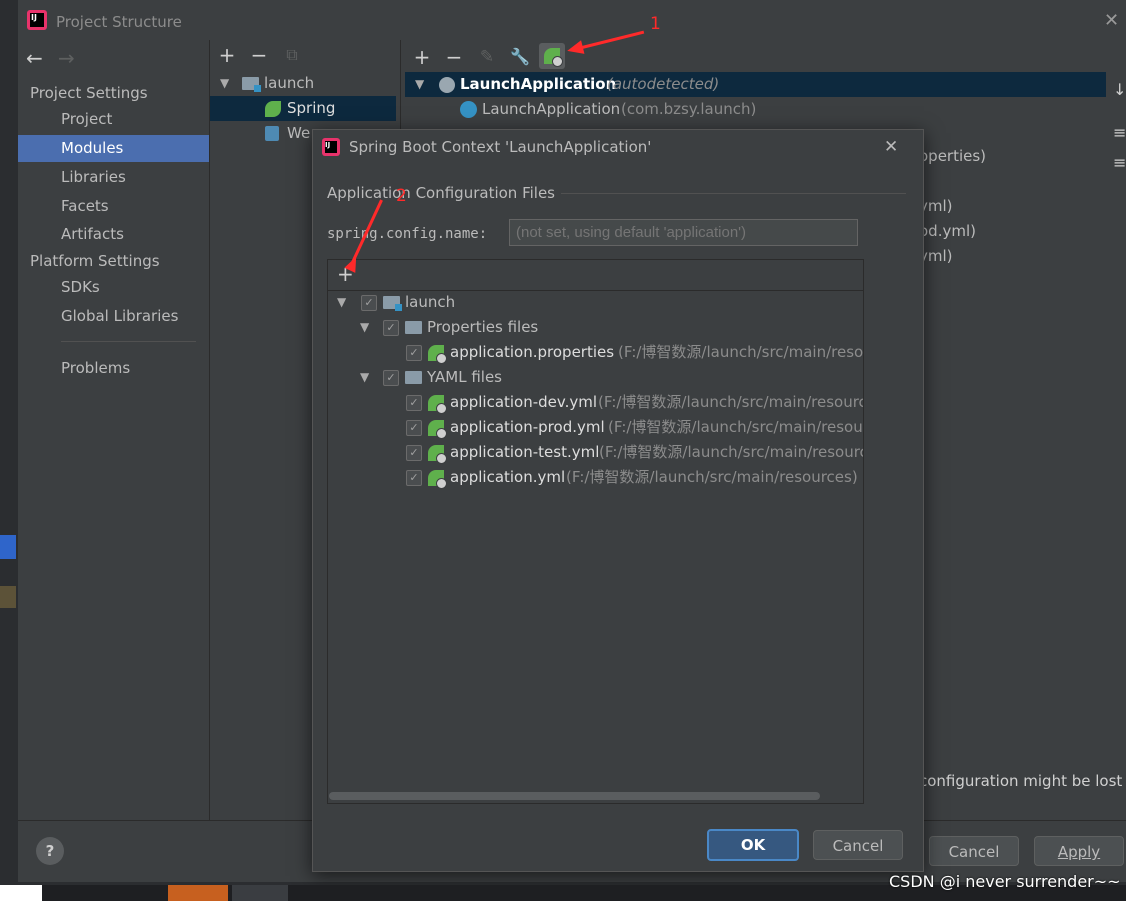 The width and height of the screenshot is (1126, 901). What do you see at coordinates (712, 477) in the screenshot?
I see `file-path: (F:/博智数源/launch/src/main/resources)` at bounding box center [712, 477].